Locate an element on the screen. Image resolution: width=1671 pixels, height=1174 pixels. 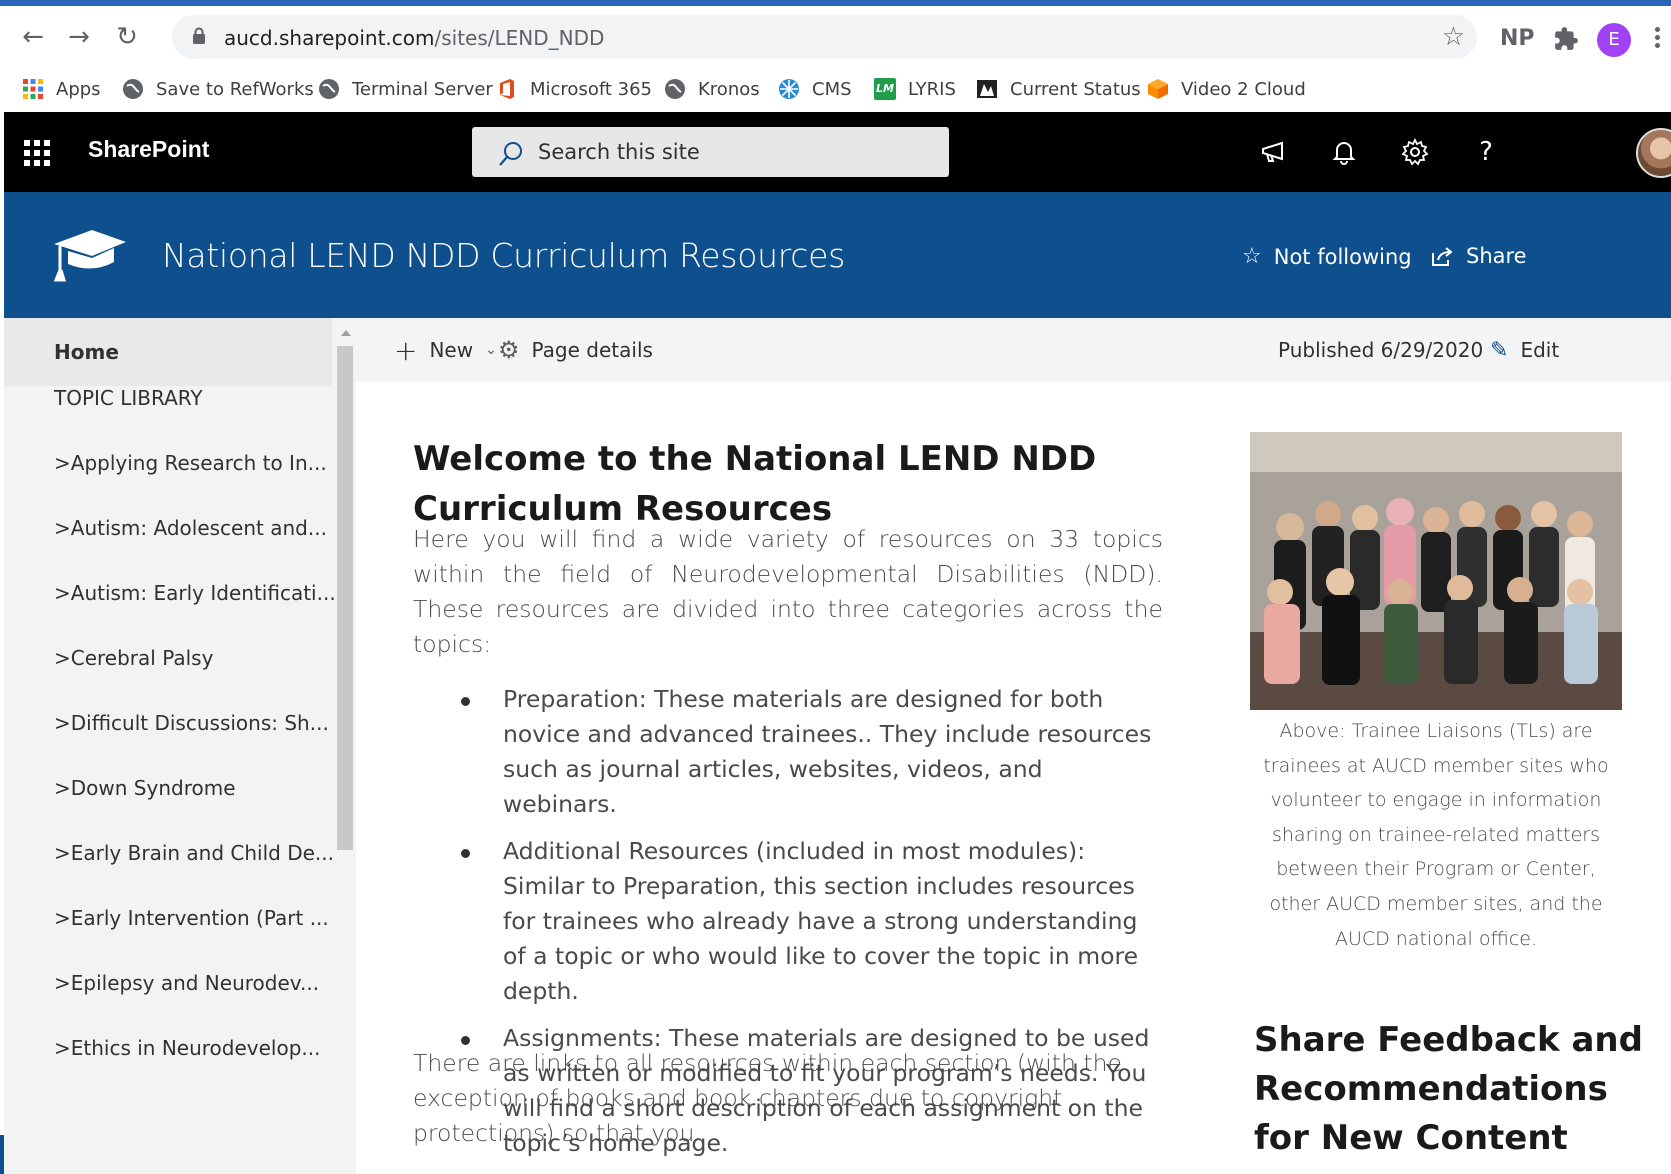
forward-arrow-icon: → is located at coordinates (79, 37).